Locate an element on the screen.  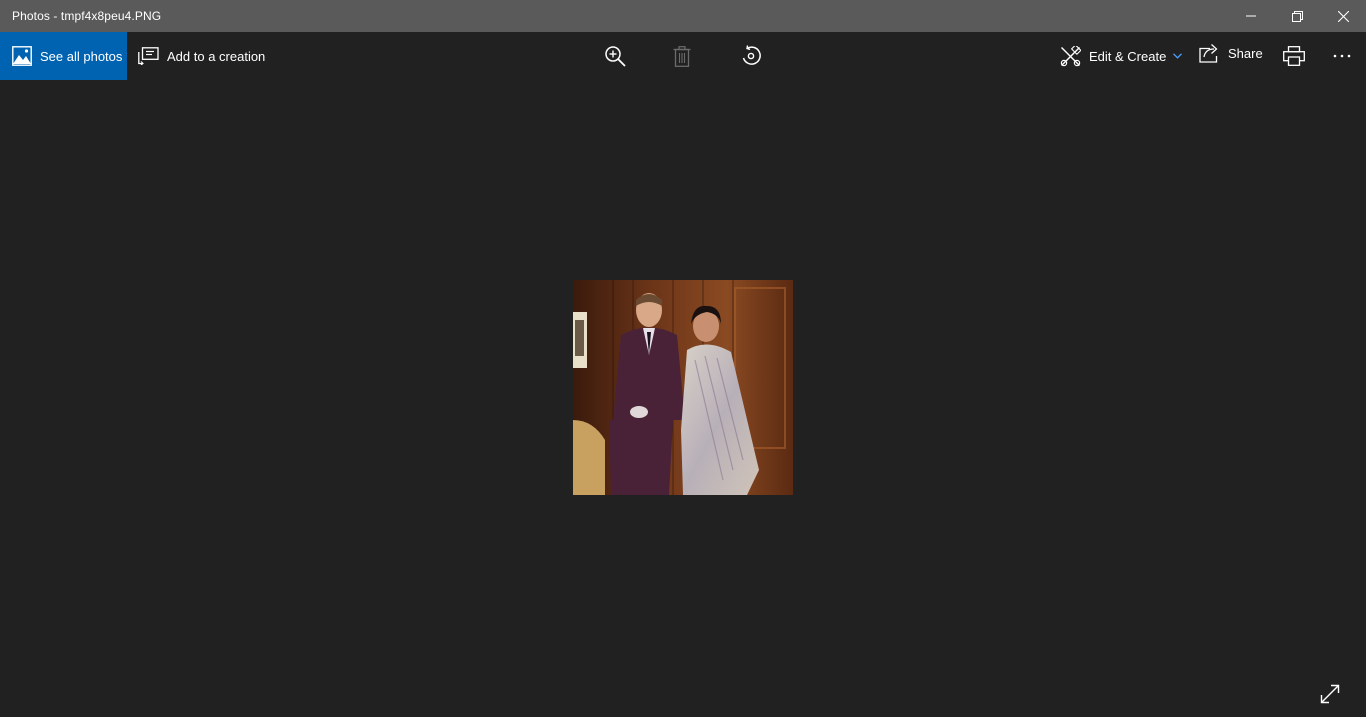
delete-icon is located at coordinates (682, 56).